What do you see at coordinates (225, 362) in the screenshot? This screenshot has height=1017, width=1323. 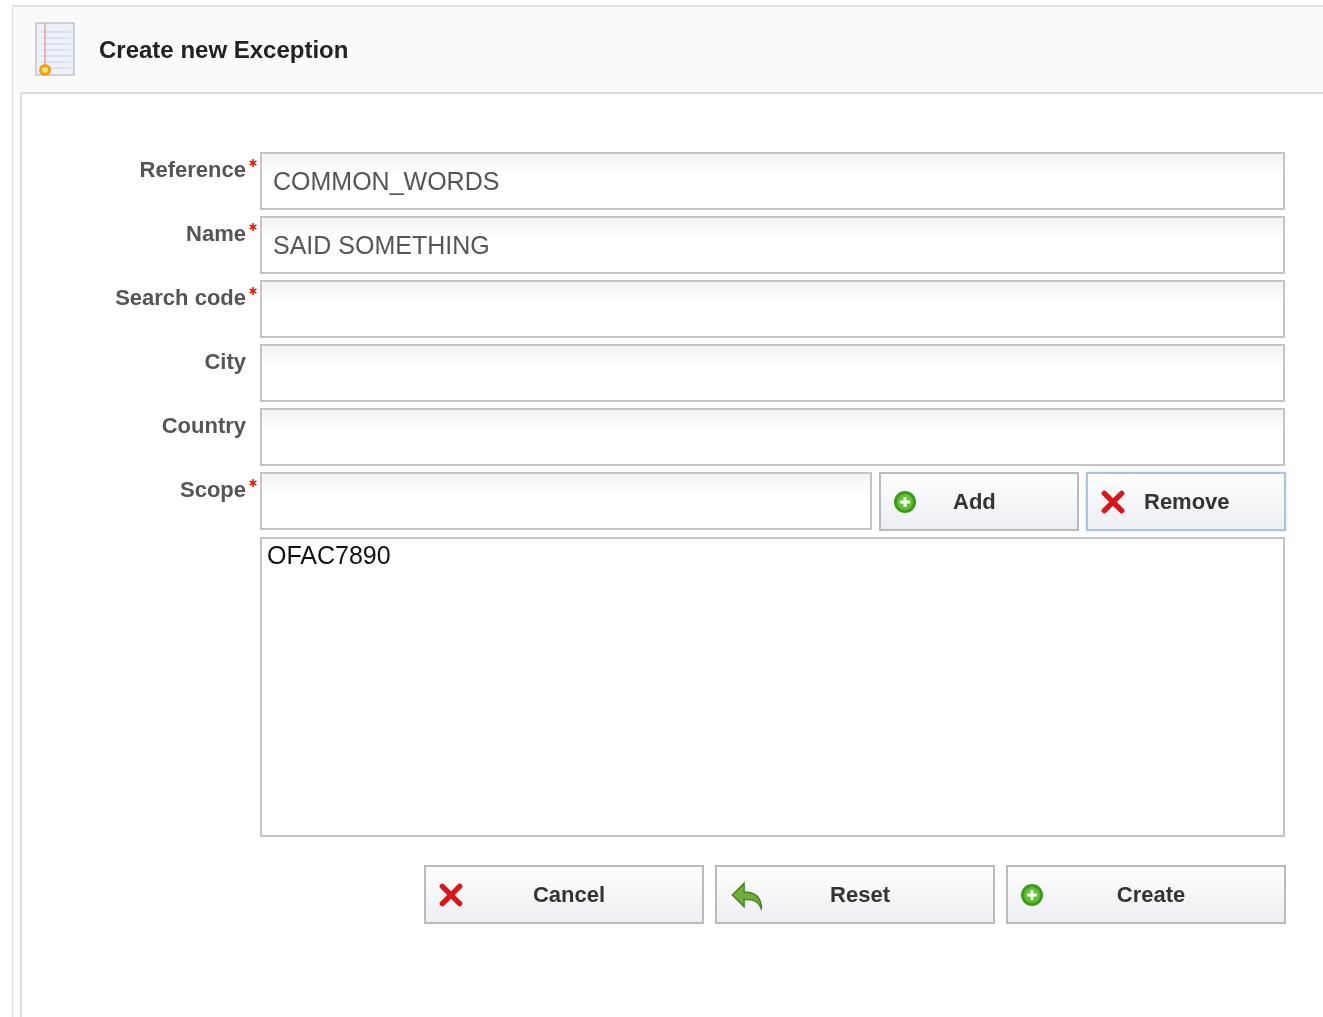 I see `field-label: City` at bounding box center [225, 362].